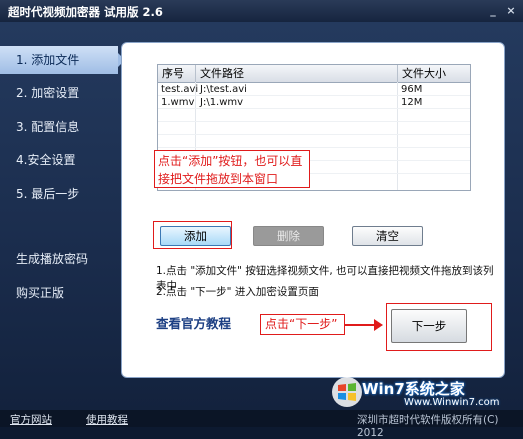  What do you see at coordinates (434, 73) in the screenshot?
I see `column-header-size: 文件大小` at bounding box center [434, 73].